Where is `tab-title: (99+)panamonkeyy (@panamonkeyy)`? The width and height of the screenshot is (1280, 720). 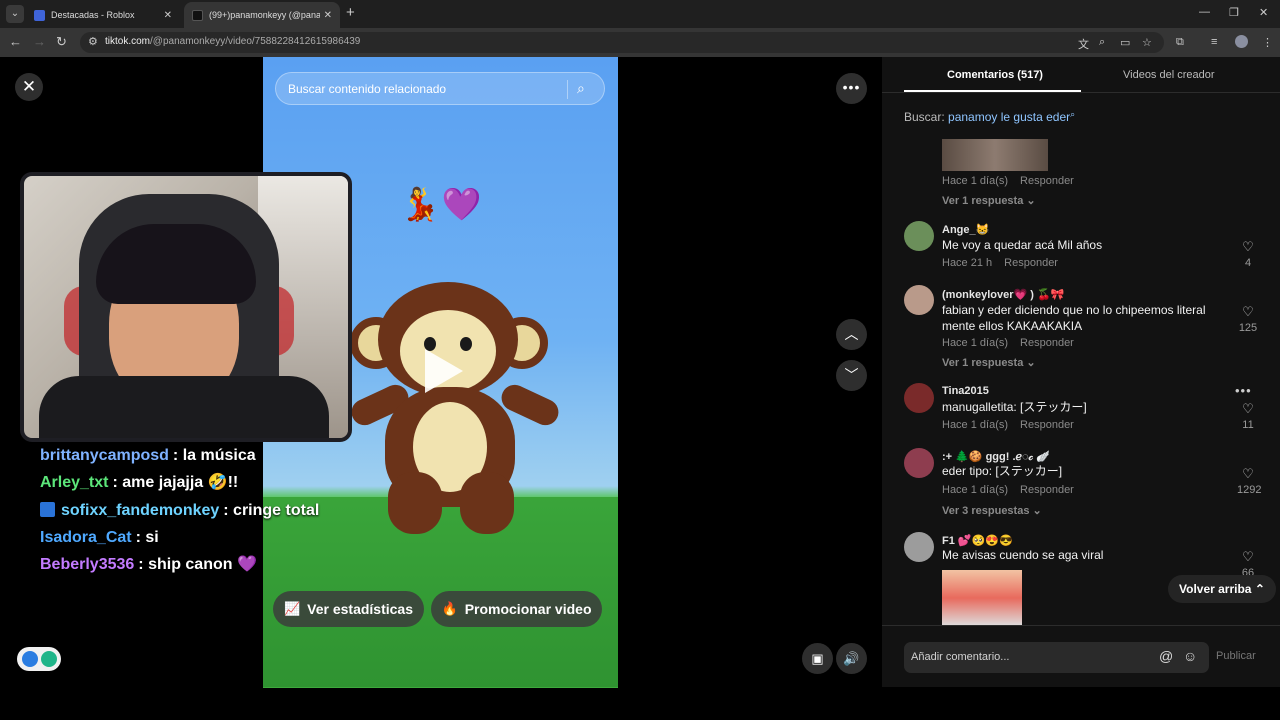
tab-title: (99+)panamonkeyy (@panamonkeyy) is located at coordinates (264, 15).